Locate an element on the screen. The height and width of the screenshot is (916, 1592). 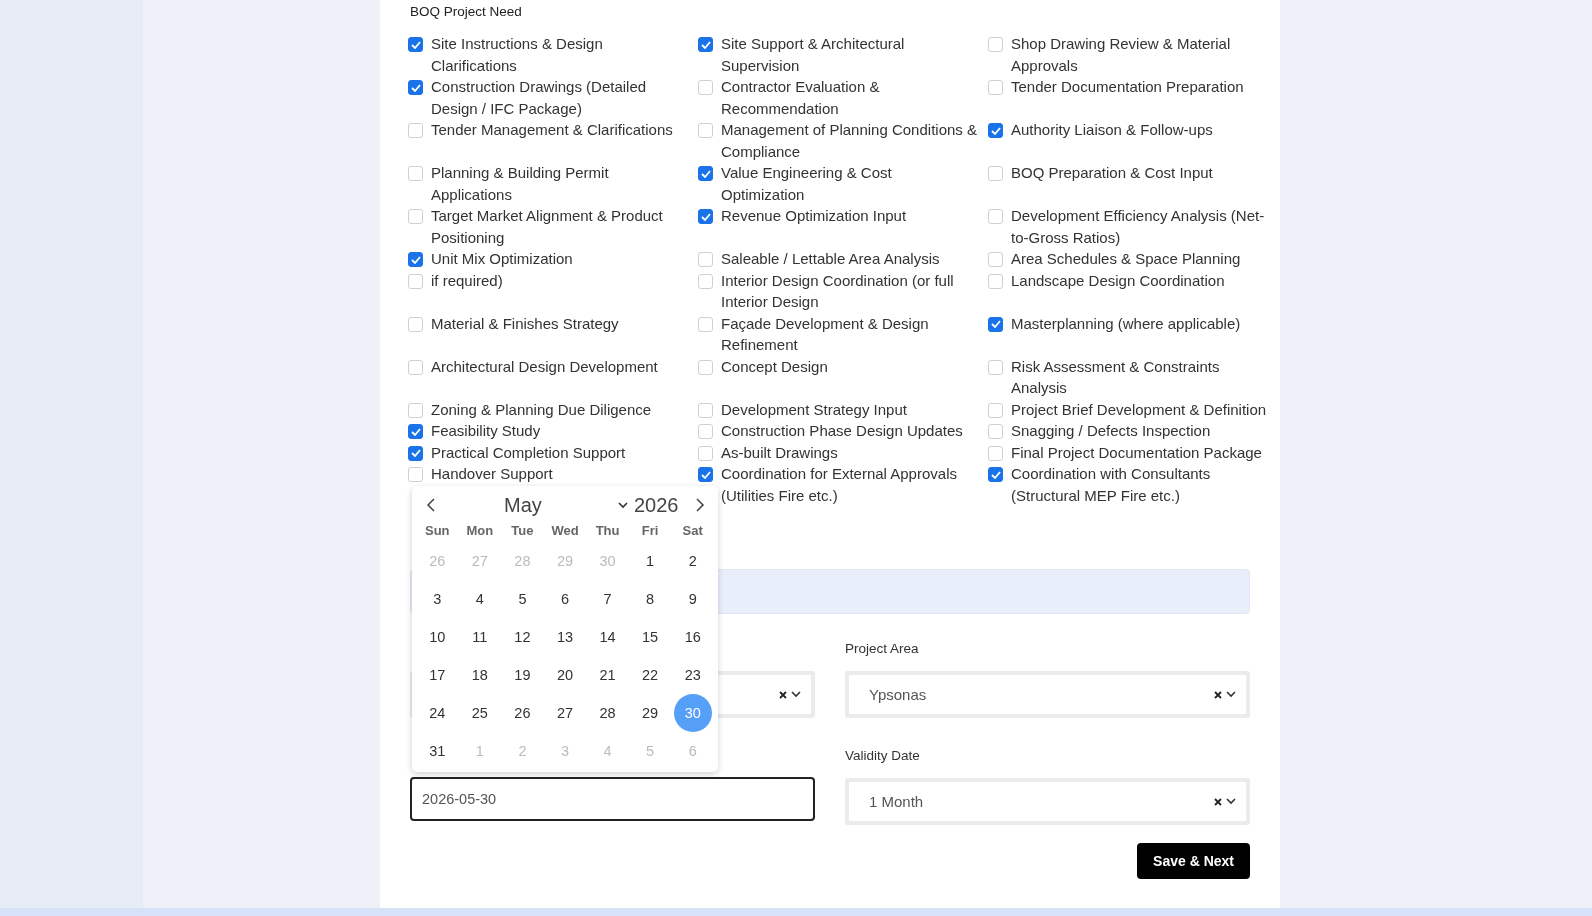
checkbox-label: Feasibility Study is located at coordinates (486, 431).